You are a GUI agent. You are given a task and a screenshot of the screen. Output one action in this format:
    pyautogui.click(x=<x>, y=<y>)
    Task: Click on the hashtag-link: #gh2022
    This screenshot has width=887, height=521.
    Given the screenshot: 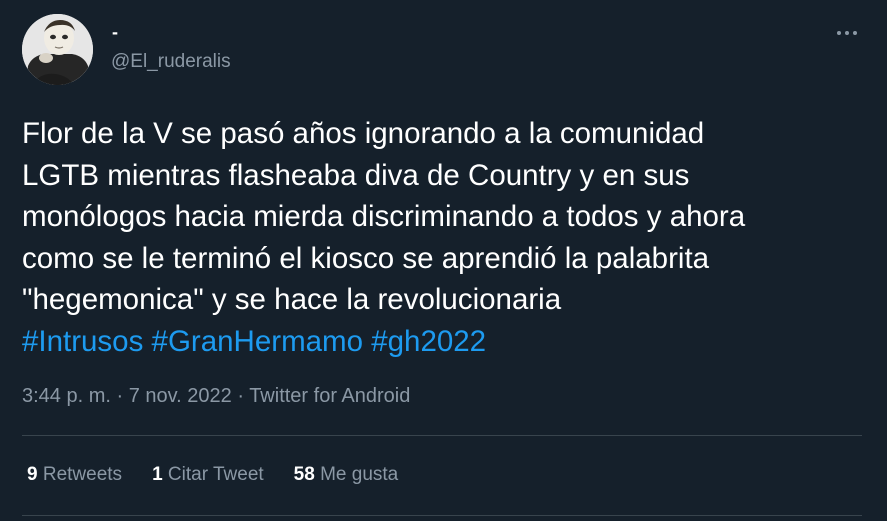 What is the action you would take?
    pyautogui.click(x=428, y=341)
    